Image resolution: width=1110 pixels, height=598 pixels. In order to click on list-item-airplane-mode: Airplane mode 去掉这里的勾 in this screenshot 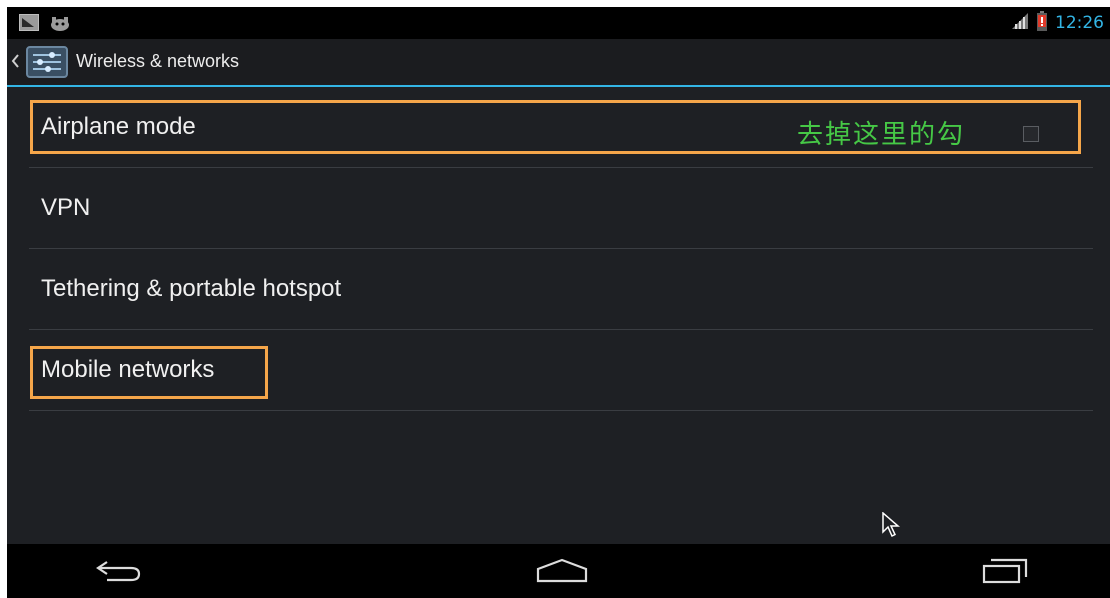, I will do `click(561, 127)`.